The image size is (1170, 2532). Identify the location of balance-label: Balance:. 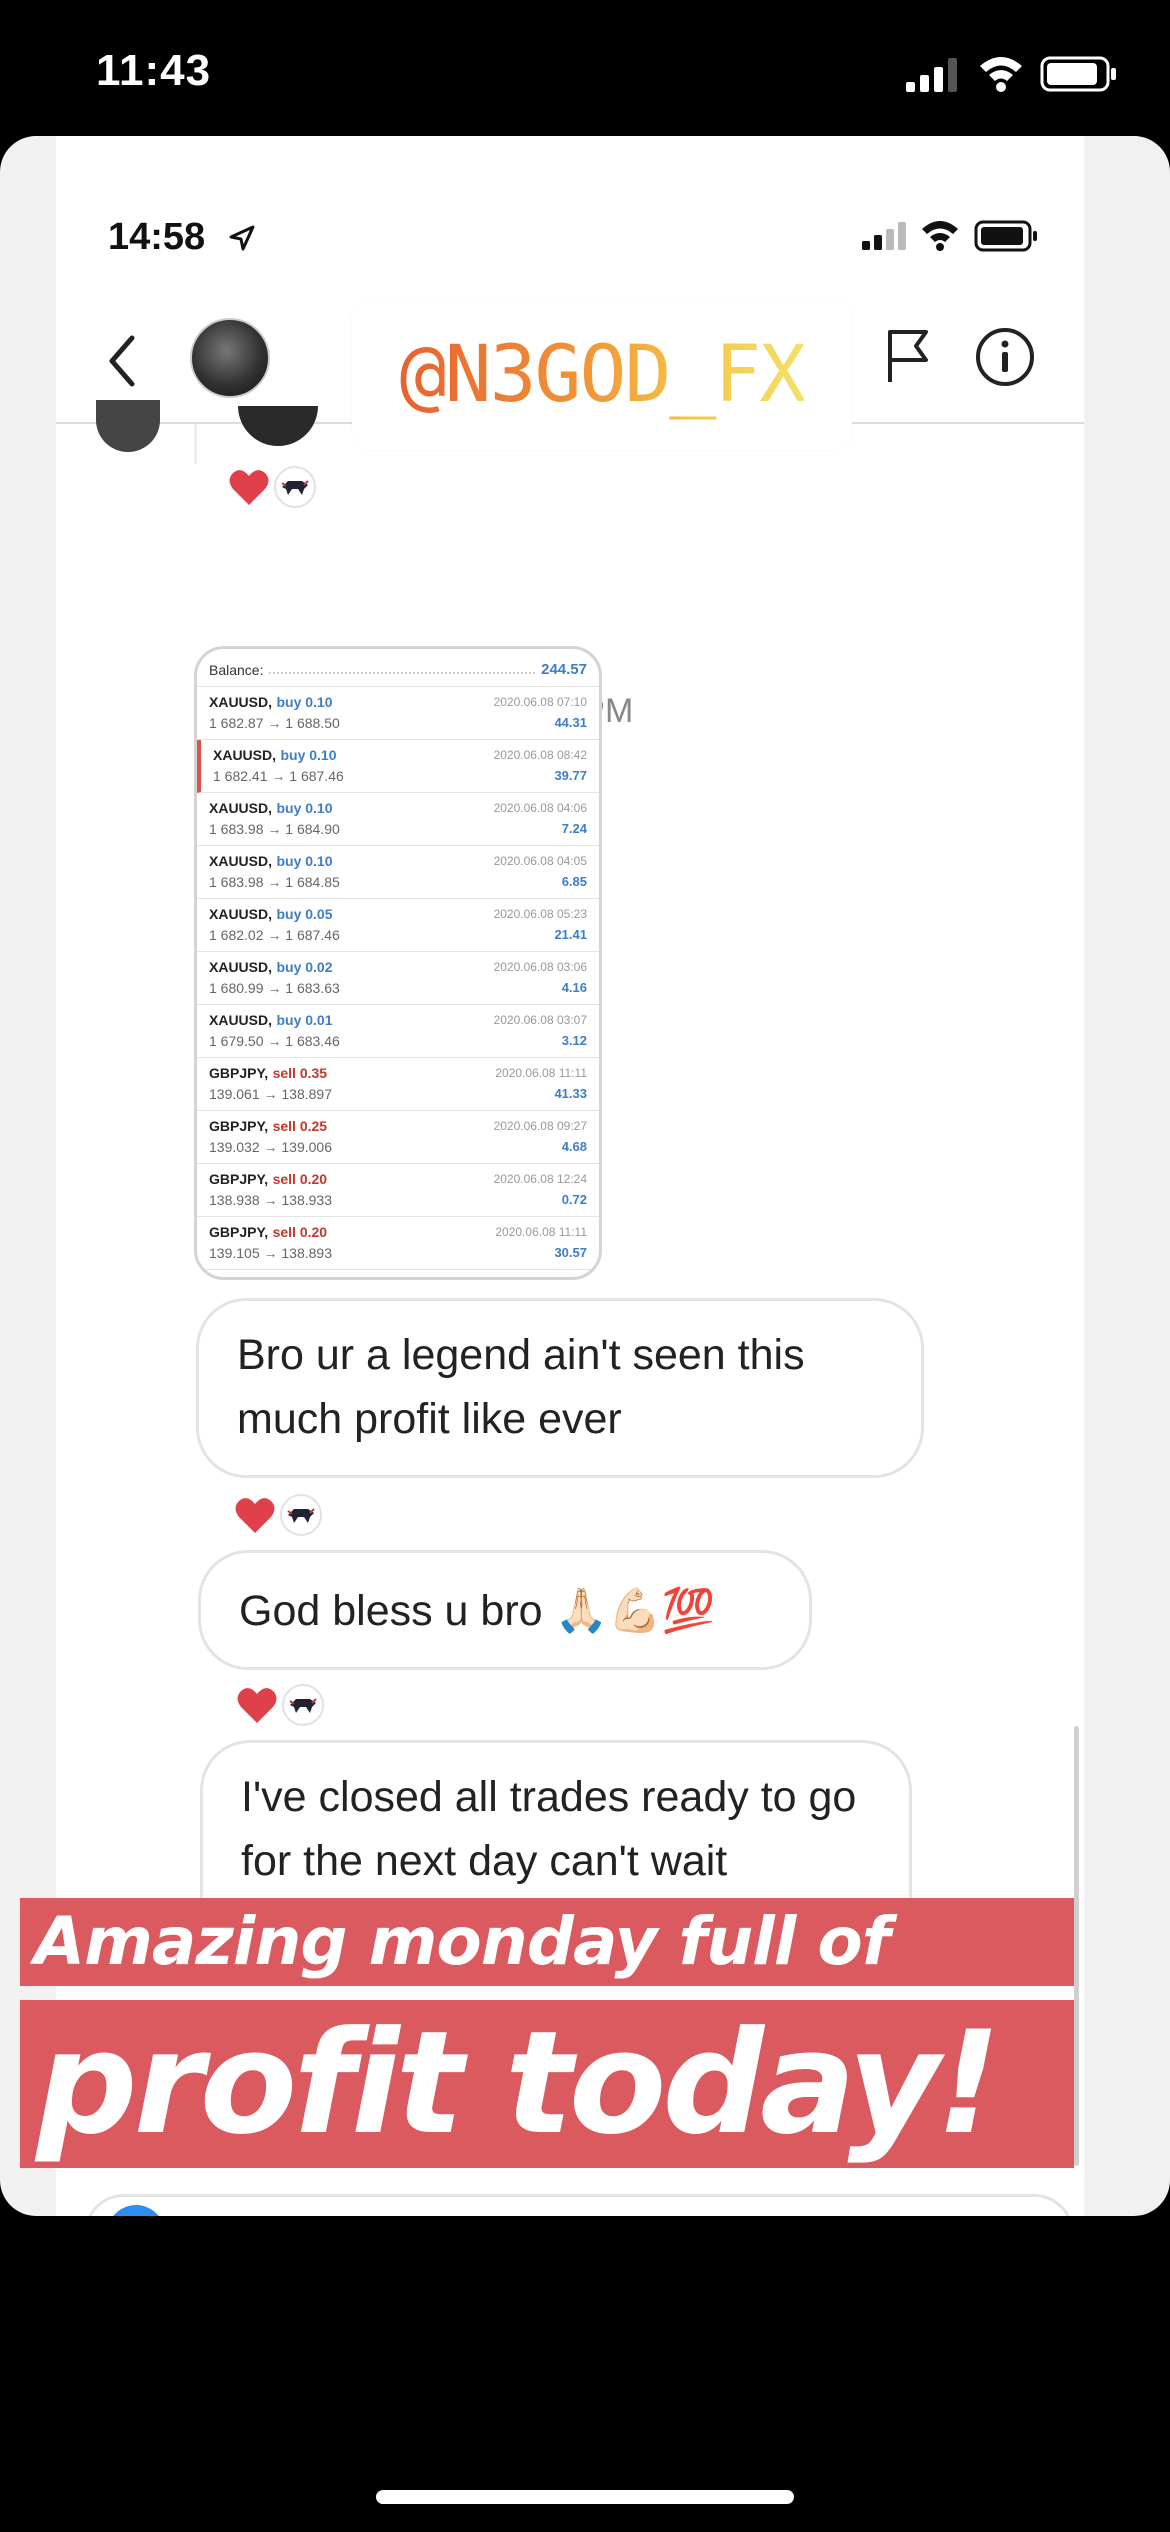
(236, 670).